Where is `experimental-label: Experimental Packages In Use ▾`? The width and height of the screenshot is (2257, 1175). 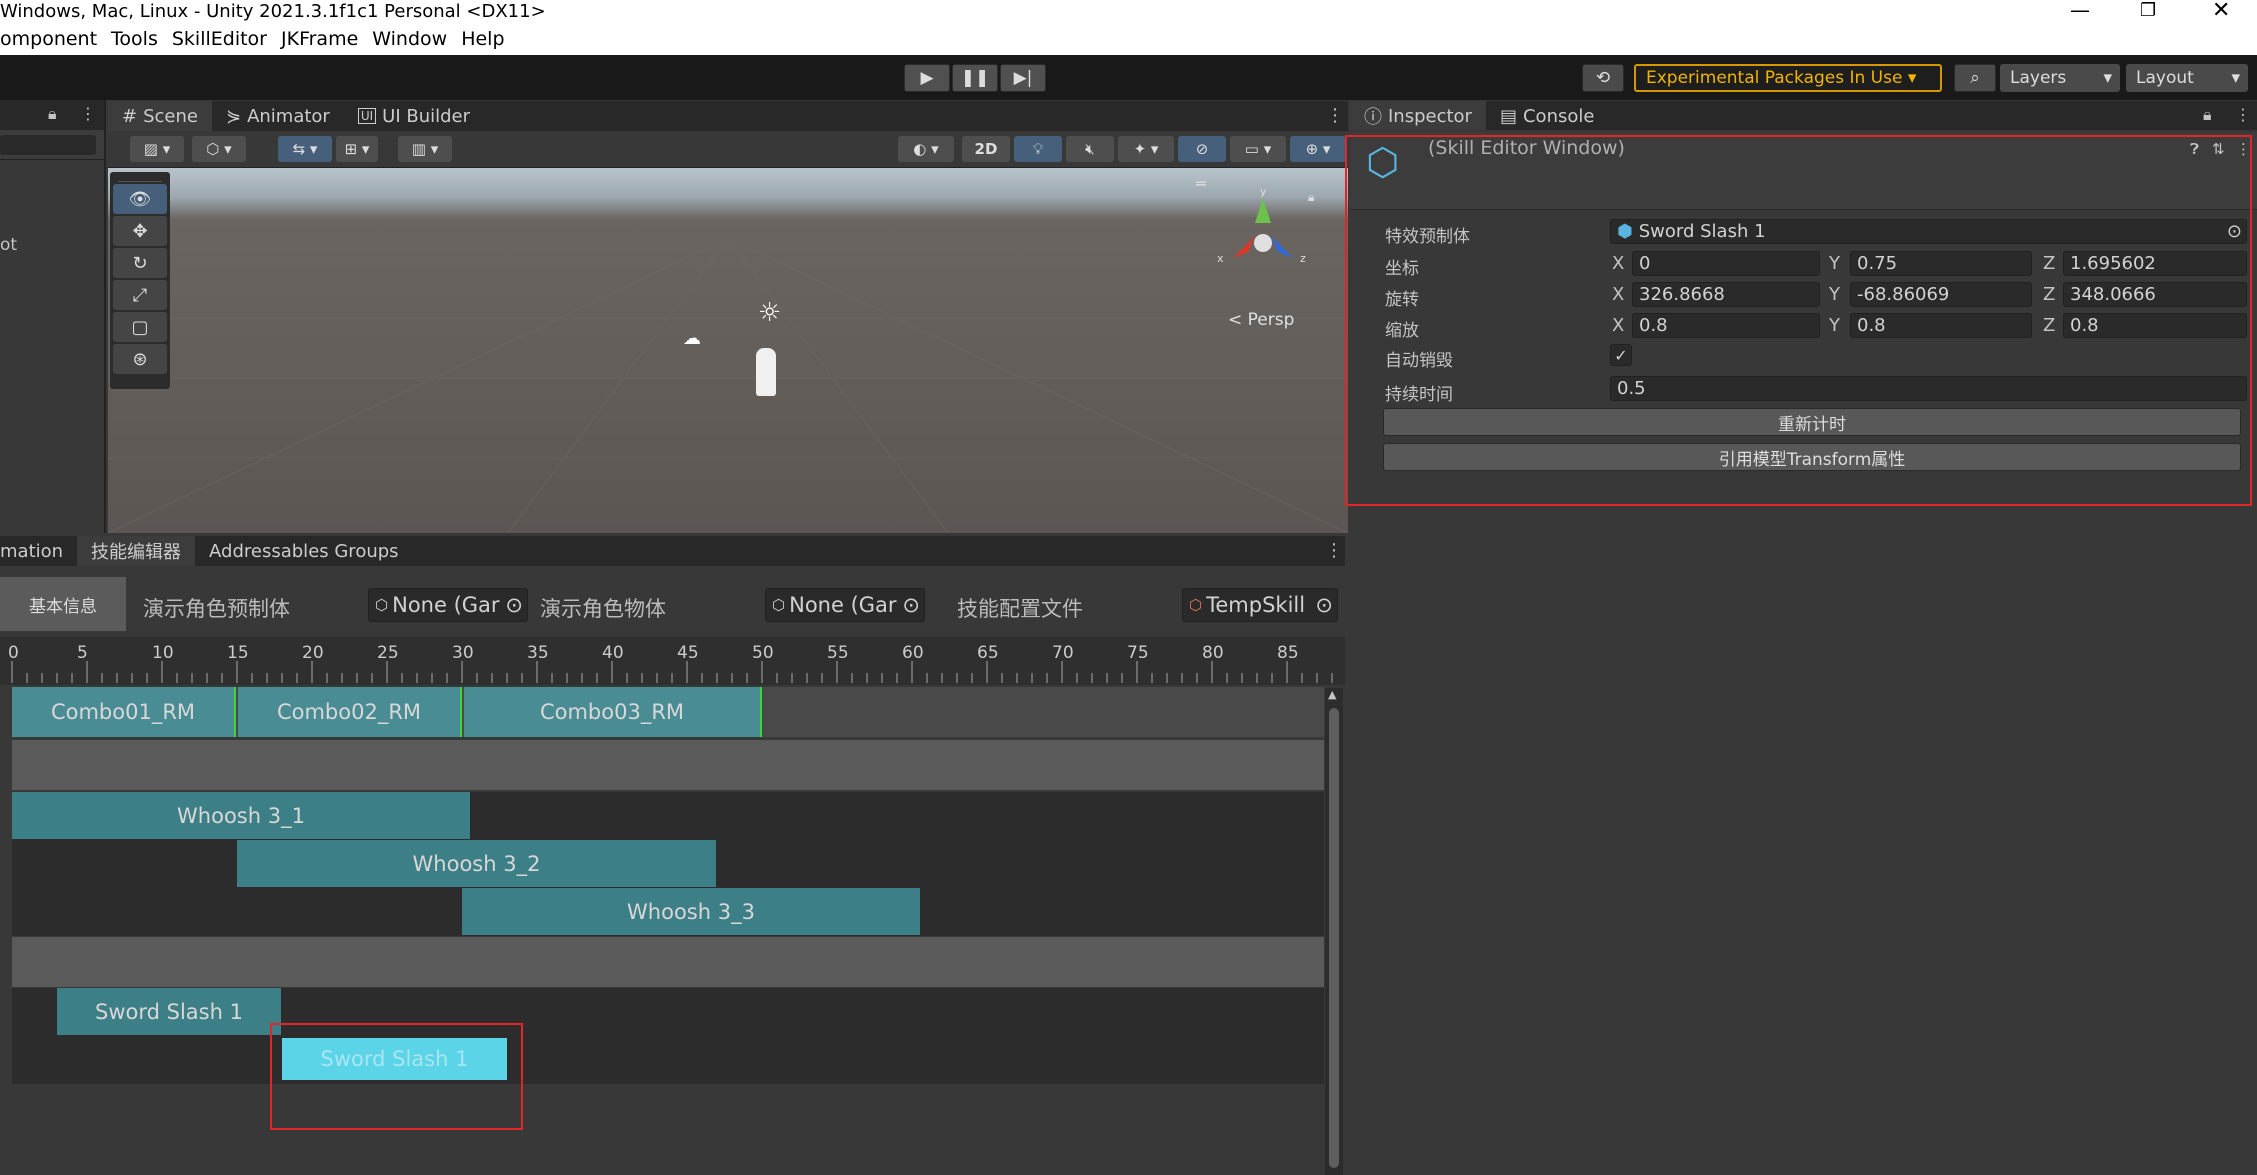
experimental-label: Experimental Packages In Use ▾ is located at coordinates (1781, 78).